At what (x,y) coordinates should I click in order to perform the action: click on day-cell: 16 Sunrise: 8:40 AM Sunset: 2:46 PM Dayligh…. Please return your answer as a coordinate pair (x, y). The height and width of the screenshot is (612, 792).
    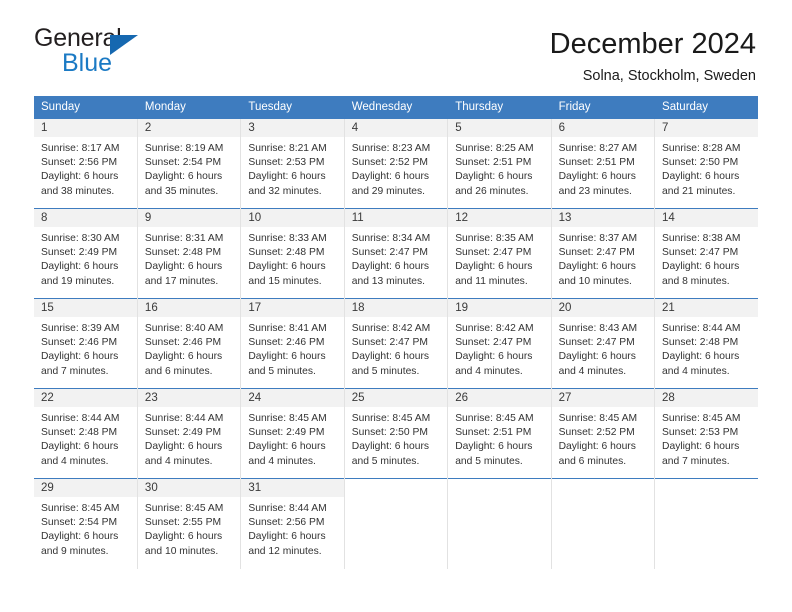
    Looking at the image, I should click on (189, 343).